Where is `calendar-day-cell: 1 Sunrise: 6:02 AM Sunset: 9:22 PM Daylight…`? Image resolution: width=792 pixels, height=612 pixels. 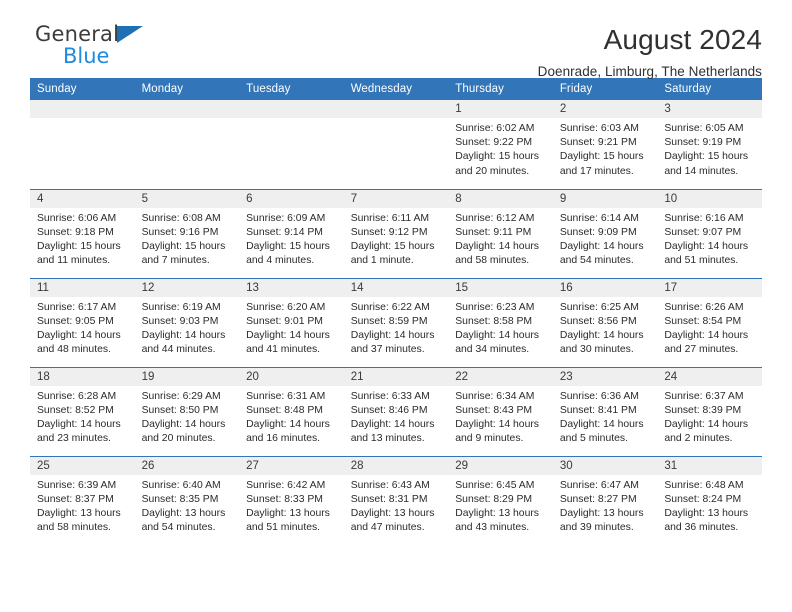
calendar-day-cell: 1 Sunrise: 6:02 AM Sunset: 9:22 PM Daylight… is located at coordinates (500, 144).